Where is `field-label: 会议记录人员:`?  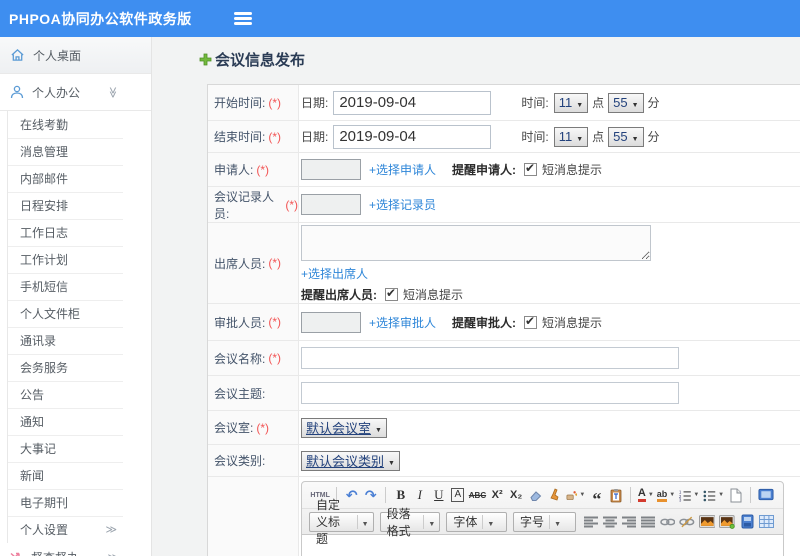
field-label: 会议记录人员: is located at coordinates (244, 205).